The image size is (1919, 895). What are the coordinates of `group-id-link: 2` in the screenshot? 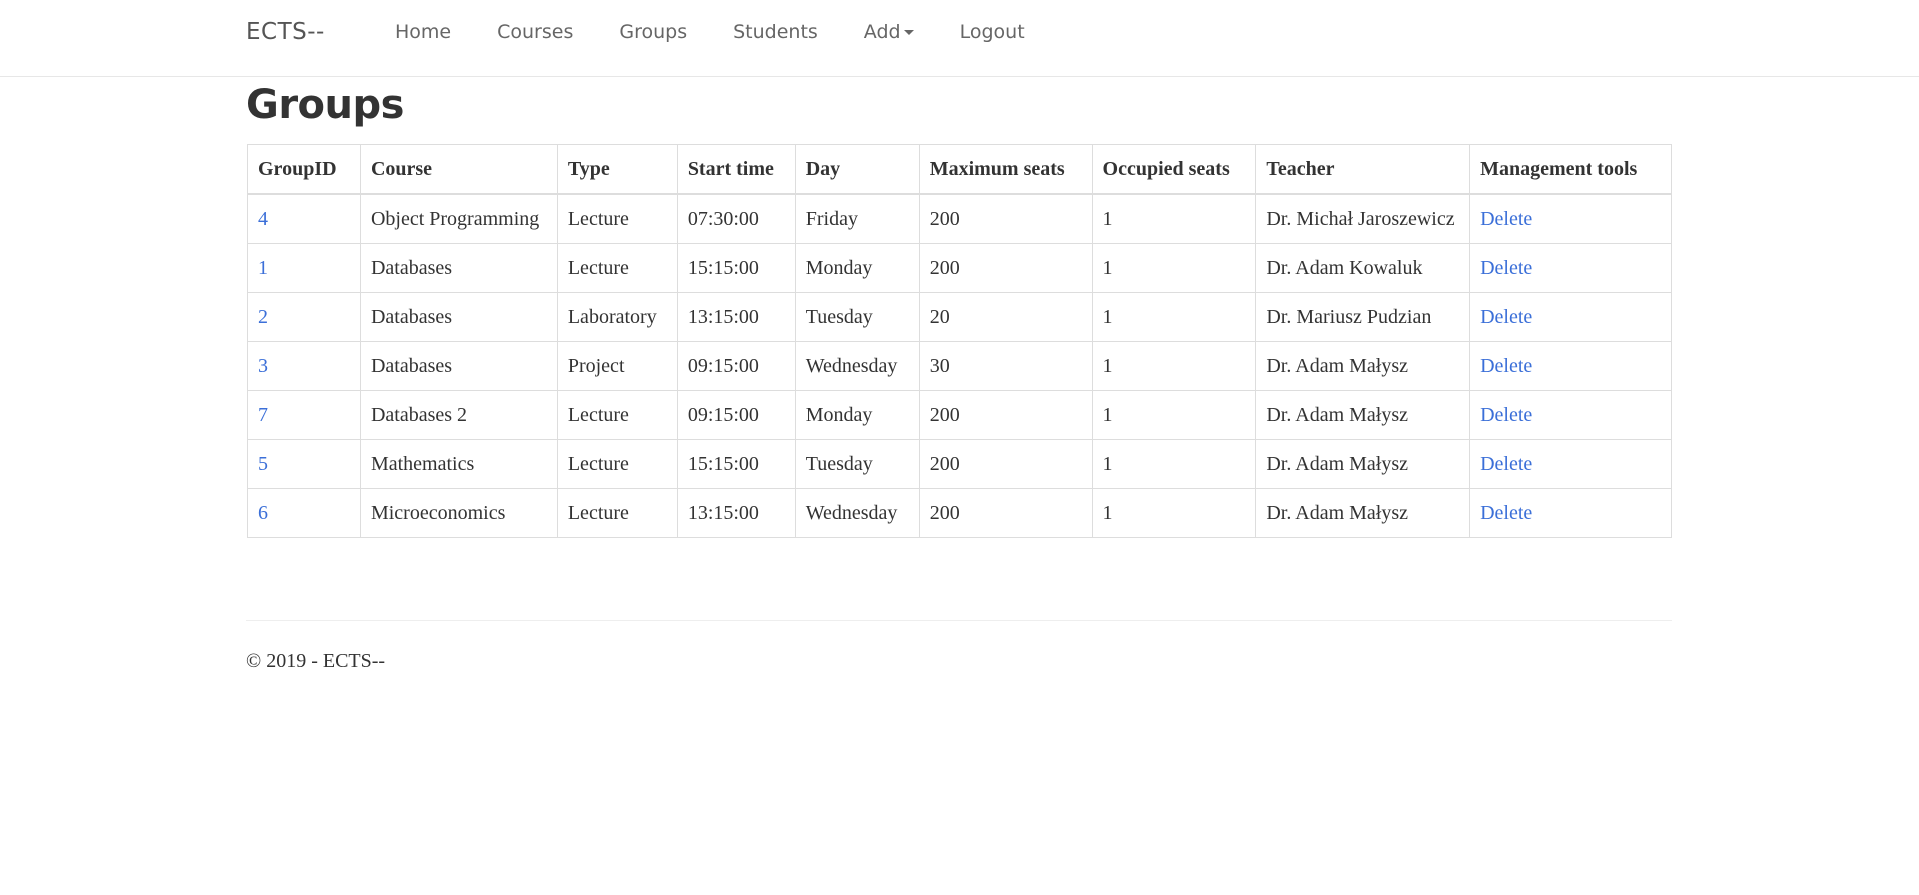 It's located at (263, 317).